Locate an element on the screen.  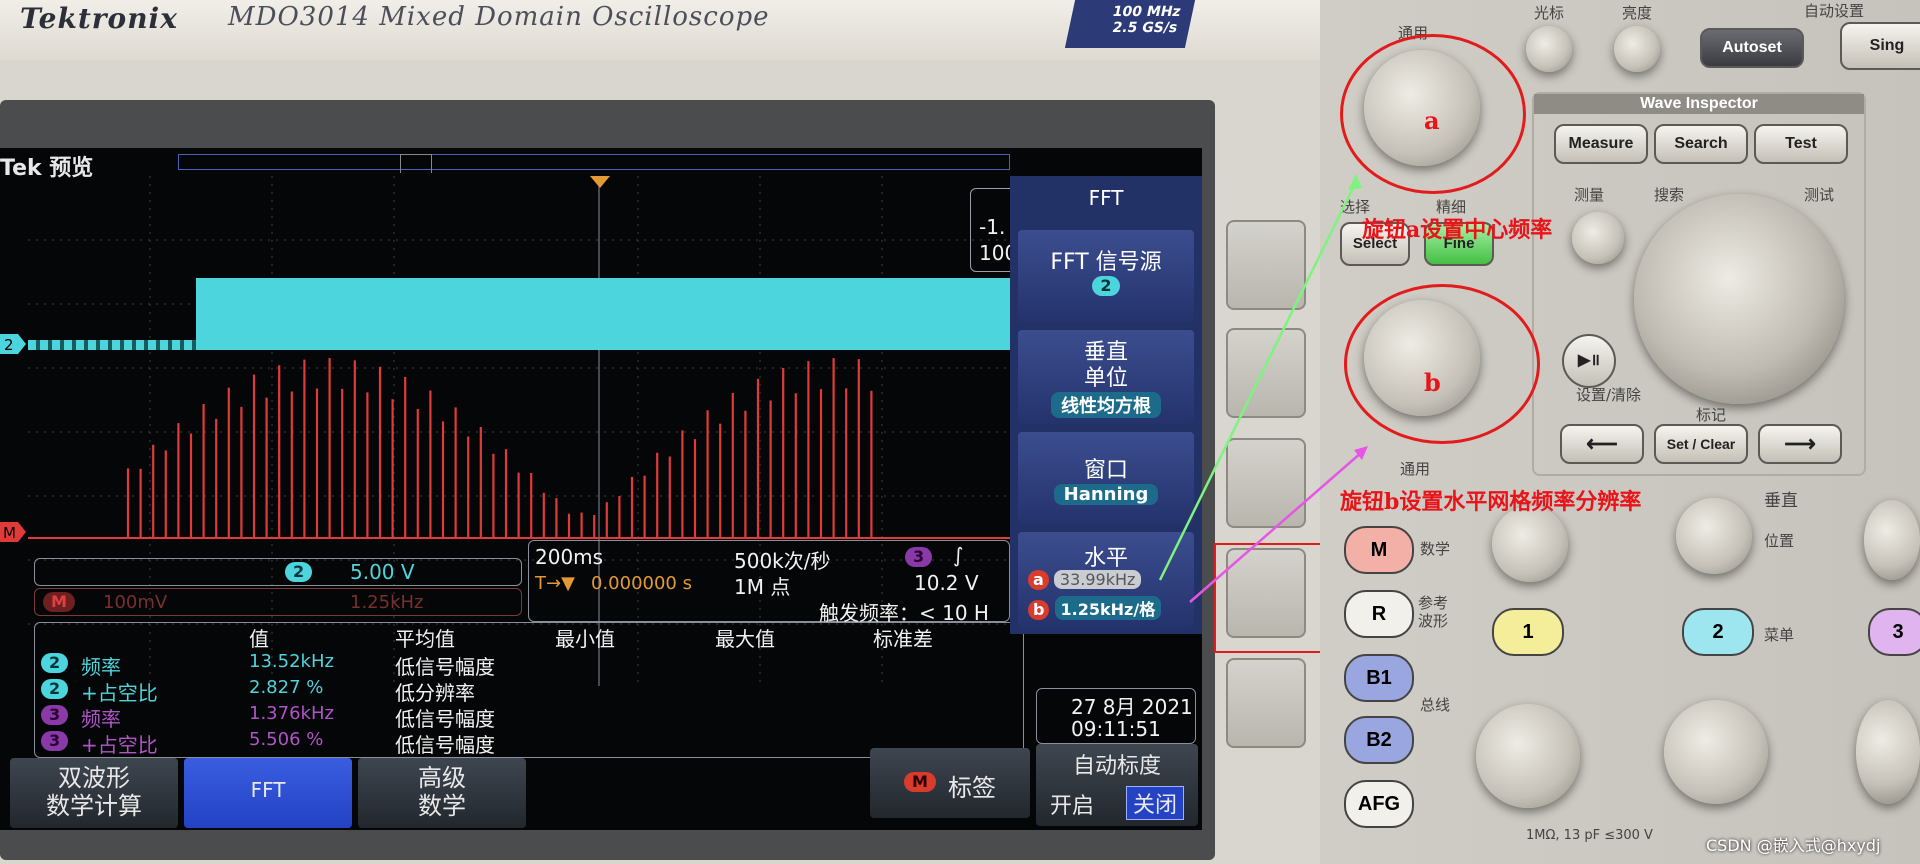
knob-b-annotation-letter: b is located at coordinates (1432, 382).